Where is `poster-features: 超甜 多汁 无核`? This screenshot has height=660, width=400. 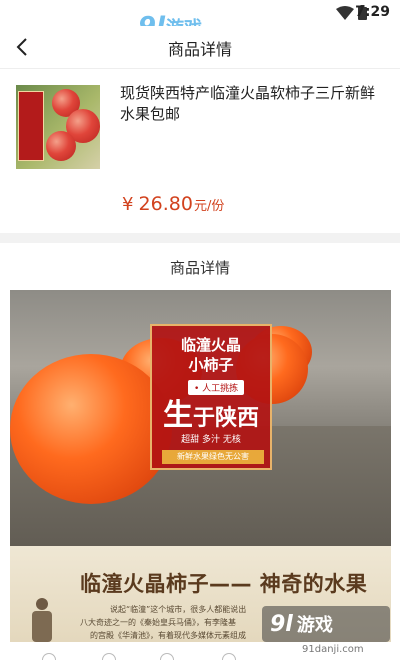 poster-features: 超甜 多汁 无核 is located at coordinates (211, 440).